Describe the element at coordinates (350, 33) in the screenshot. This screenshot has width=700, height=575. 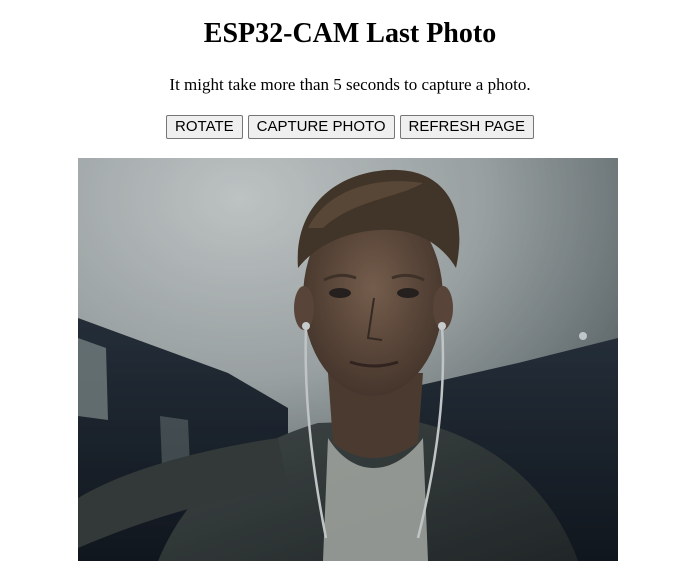
I see `page-title: ESP32-CAM Last Photo` at that location.